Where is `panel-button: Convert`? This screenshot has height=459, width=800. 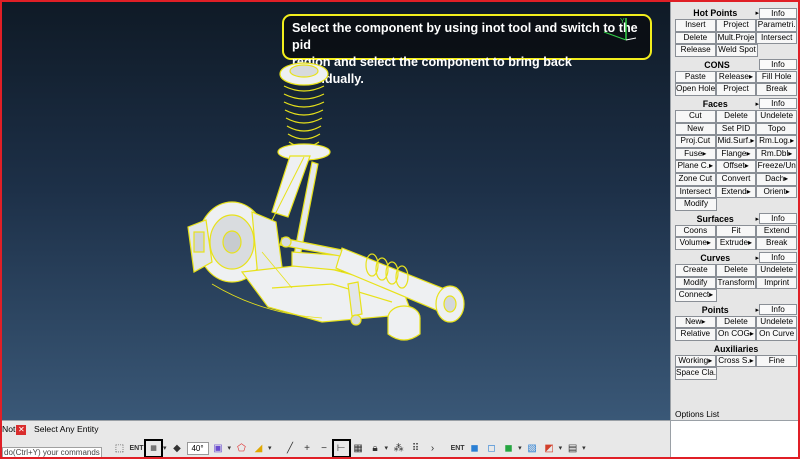 panel-button: Convert is located at coordinates (736, 179).